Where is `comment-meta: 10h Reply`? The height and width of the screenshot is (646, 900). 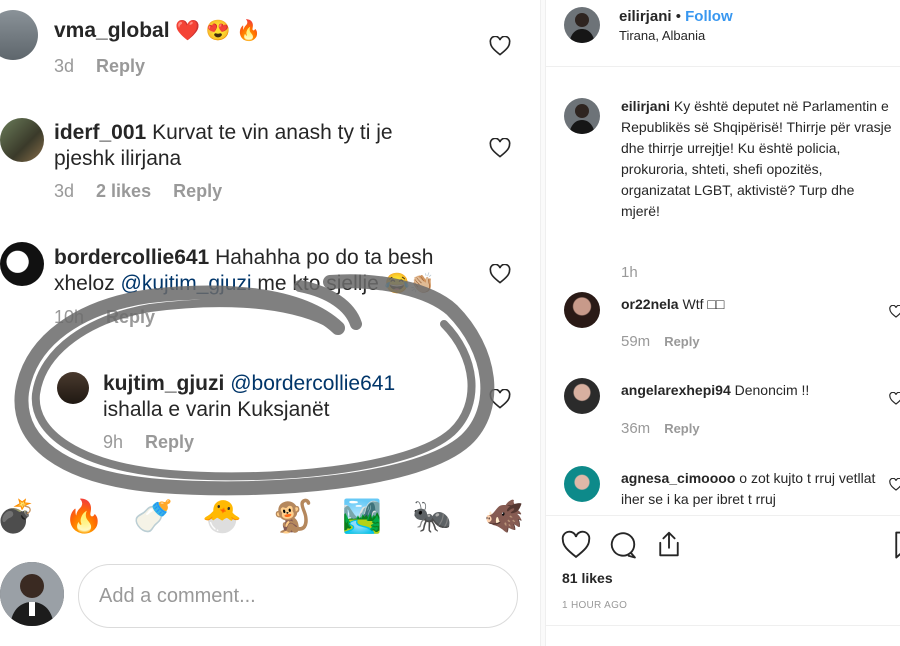 comment-meta: 10h Reply is located at coordinates (115, 317).